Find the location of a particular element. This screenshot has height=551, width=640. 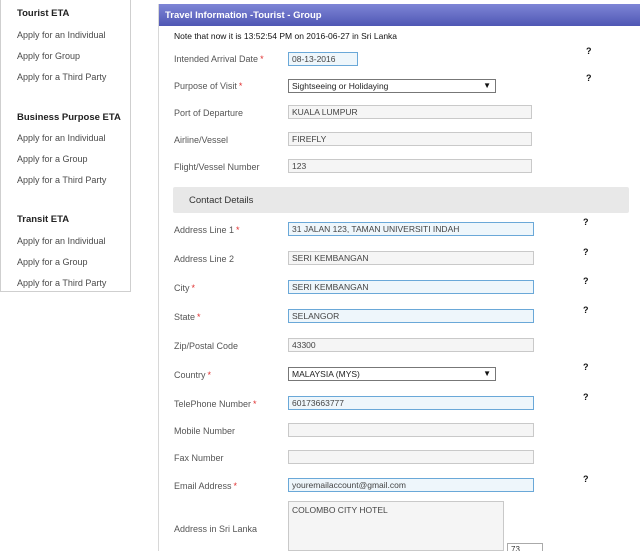

panel-title: Travel Information -Tourist - Group is located at coordinates (399, 15).